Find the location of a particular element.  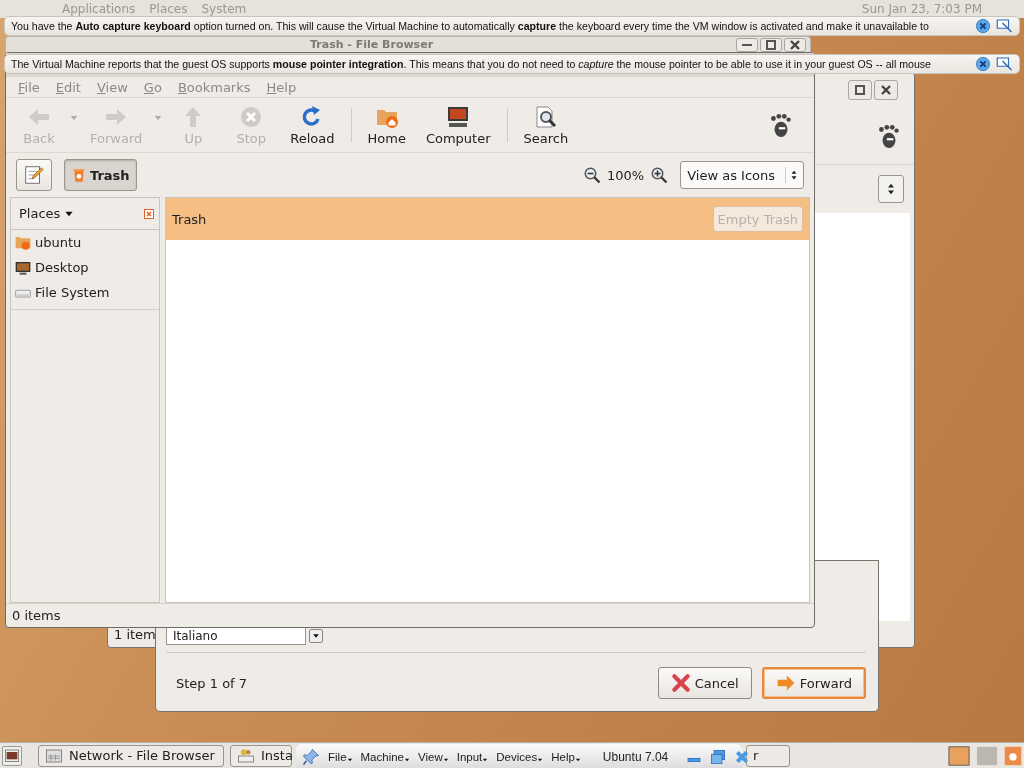

stop-icon is located at coordinates (251, 116).